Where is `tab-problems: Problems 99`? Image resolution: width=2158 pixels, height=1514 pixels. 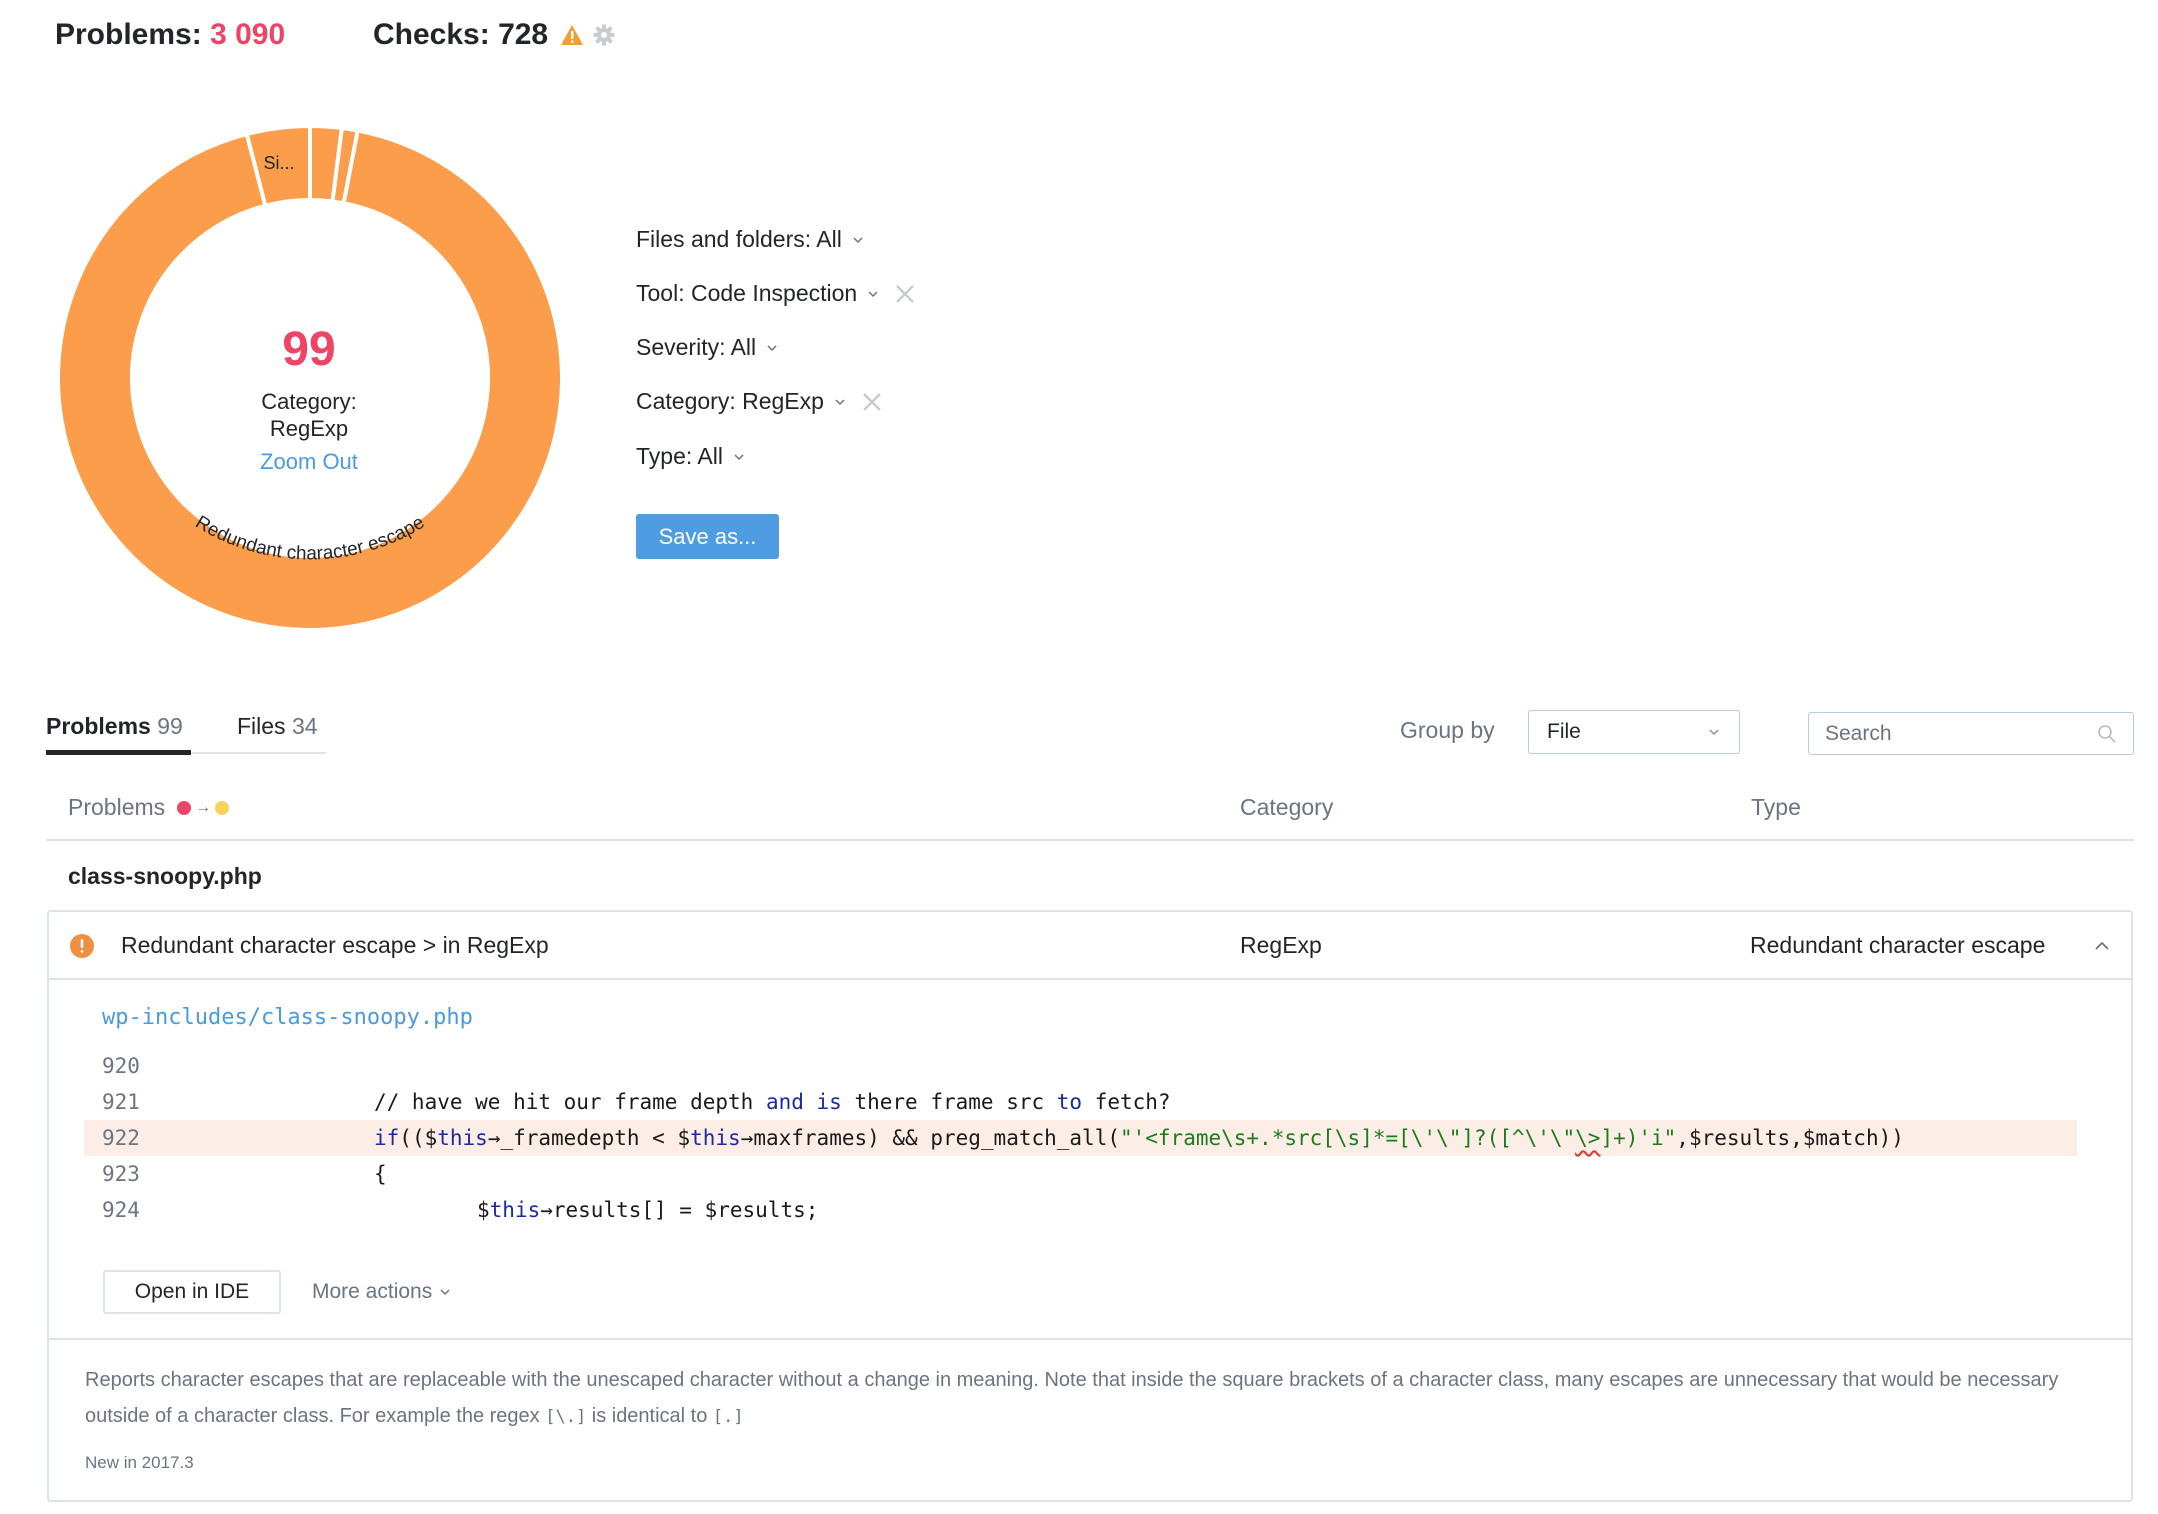 tab-problems: Problems 99 is located at coordinates (114, 726).